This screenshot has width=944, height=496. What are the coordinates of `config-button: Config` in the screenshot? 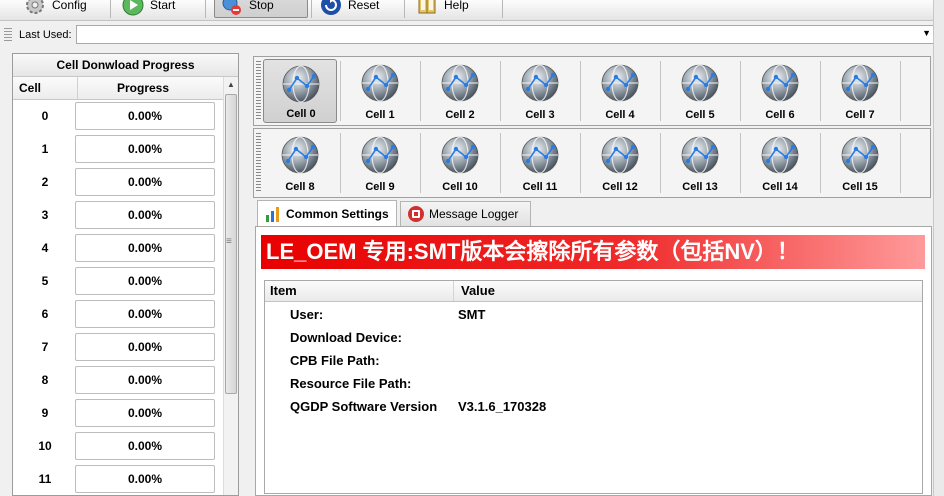 It's located at (55, 9).